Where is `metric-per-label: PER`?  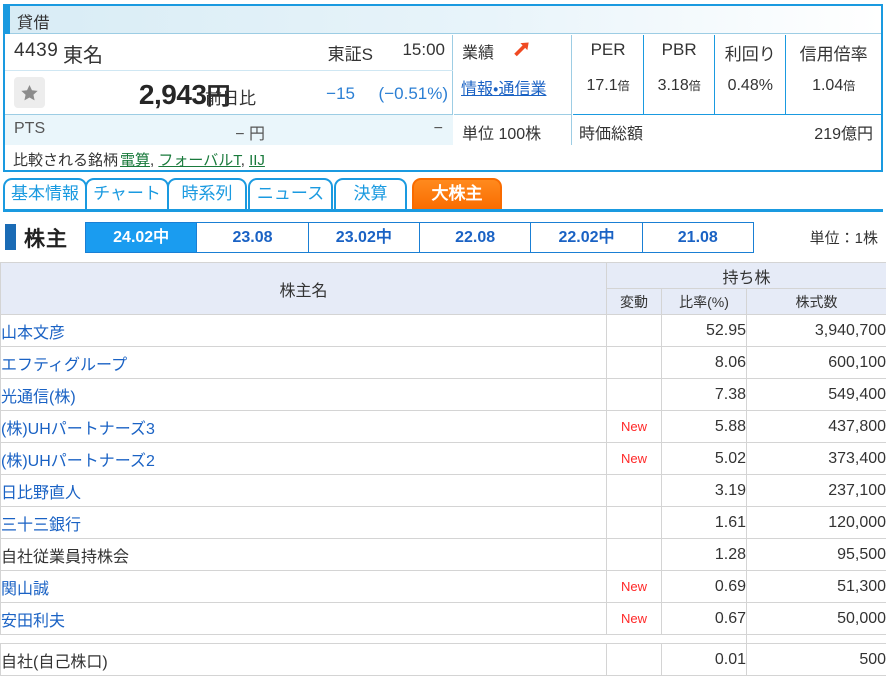
metric-per-label: PER is located at coordinates (608, 49).